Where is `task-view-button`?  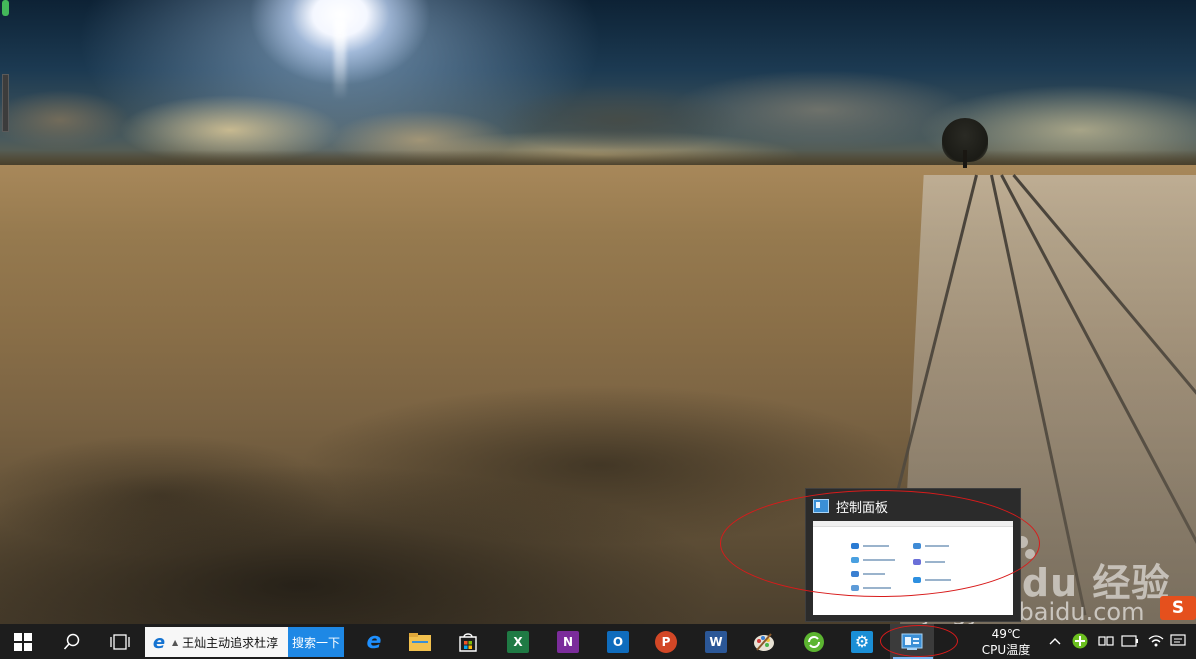 task-view-button is located at coordinates (120, 641).